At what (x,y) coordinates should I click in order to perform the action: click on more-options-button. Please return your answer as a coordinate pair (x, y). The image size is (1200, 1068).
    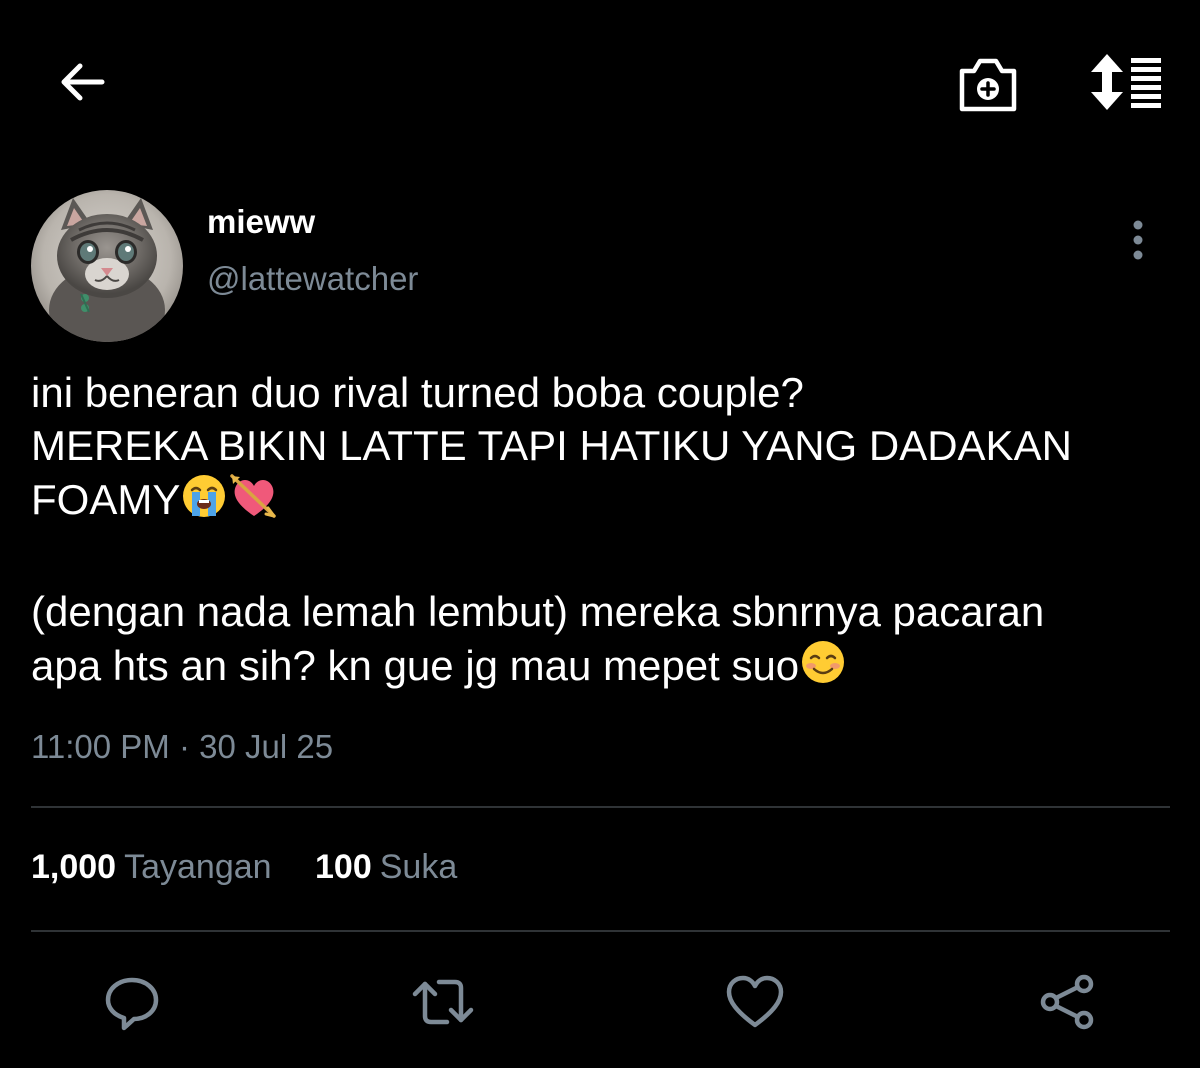
    Looking at the image, I should click on (1138, 240).